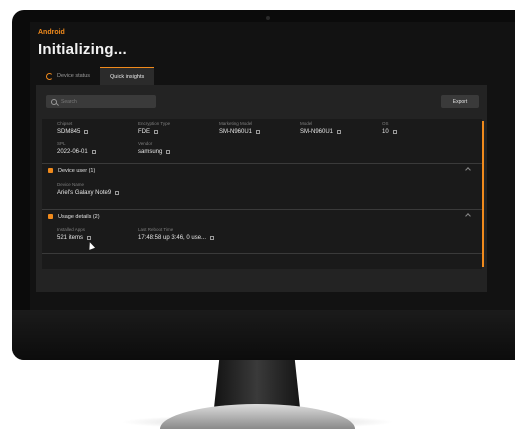 The width and height of the screenshot is (515, 429). I want to click on search-box, so click(101, 101).